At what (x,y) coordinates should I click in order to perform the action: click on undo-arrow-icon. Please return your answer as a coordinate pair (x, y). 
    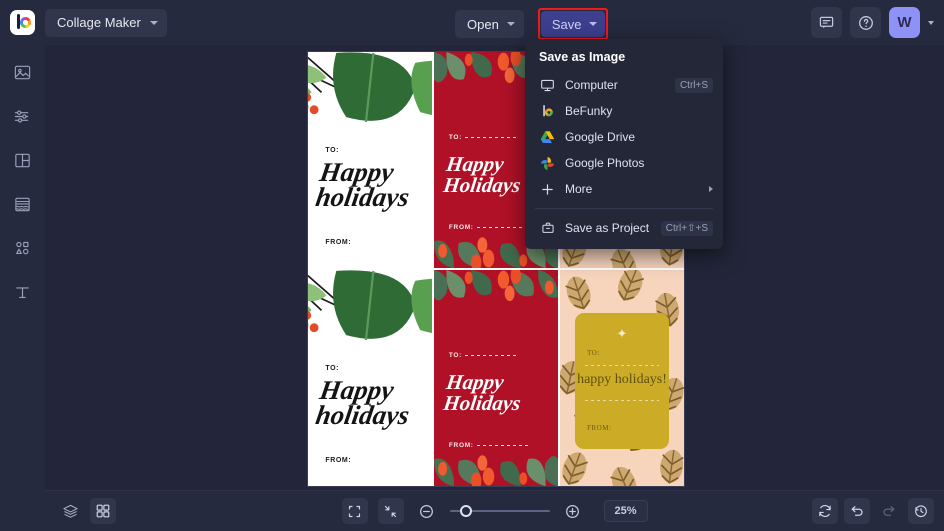
    Looking at the image, I should click on (857, 511).